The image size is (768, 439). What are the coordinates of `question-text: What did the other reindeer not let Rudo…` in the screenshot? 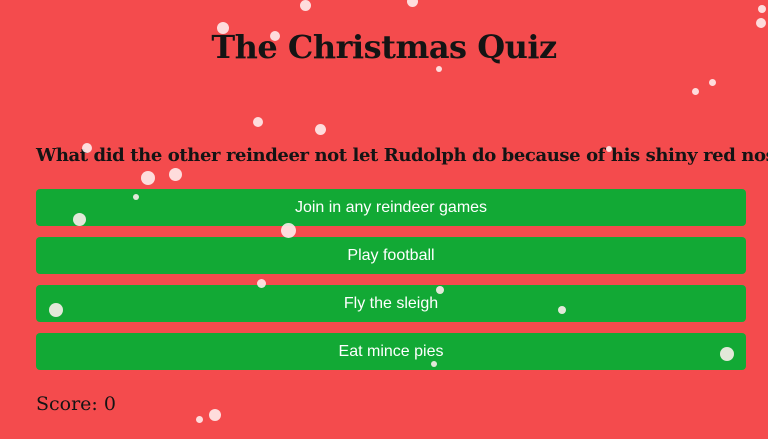 It's located at (402, 155).